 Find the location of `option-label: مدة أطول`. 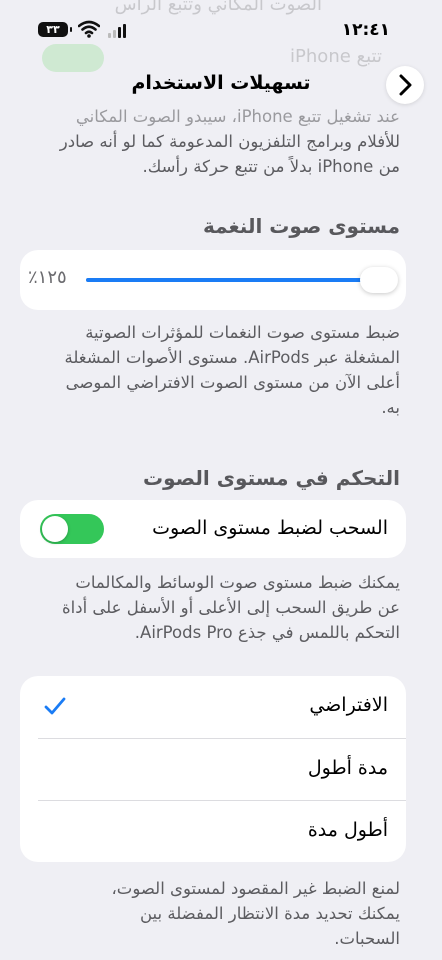

option-label: مدة أطول is located at coordinates (347, 768).